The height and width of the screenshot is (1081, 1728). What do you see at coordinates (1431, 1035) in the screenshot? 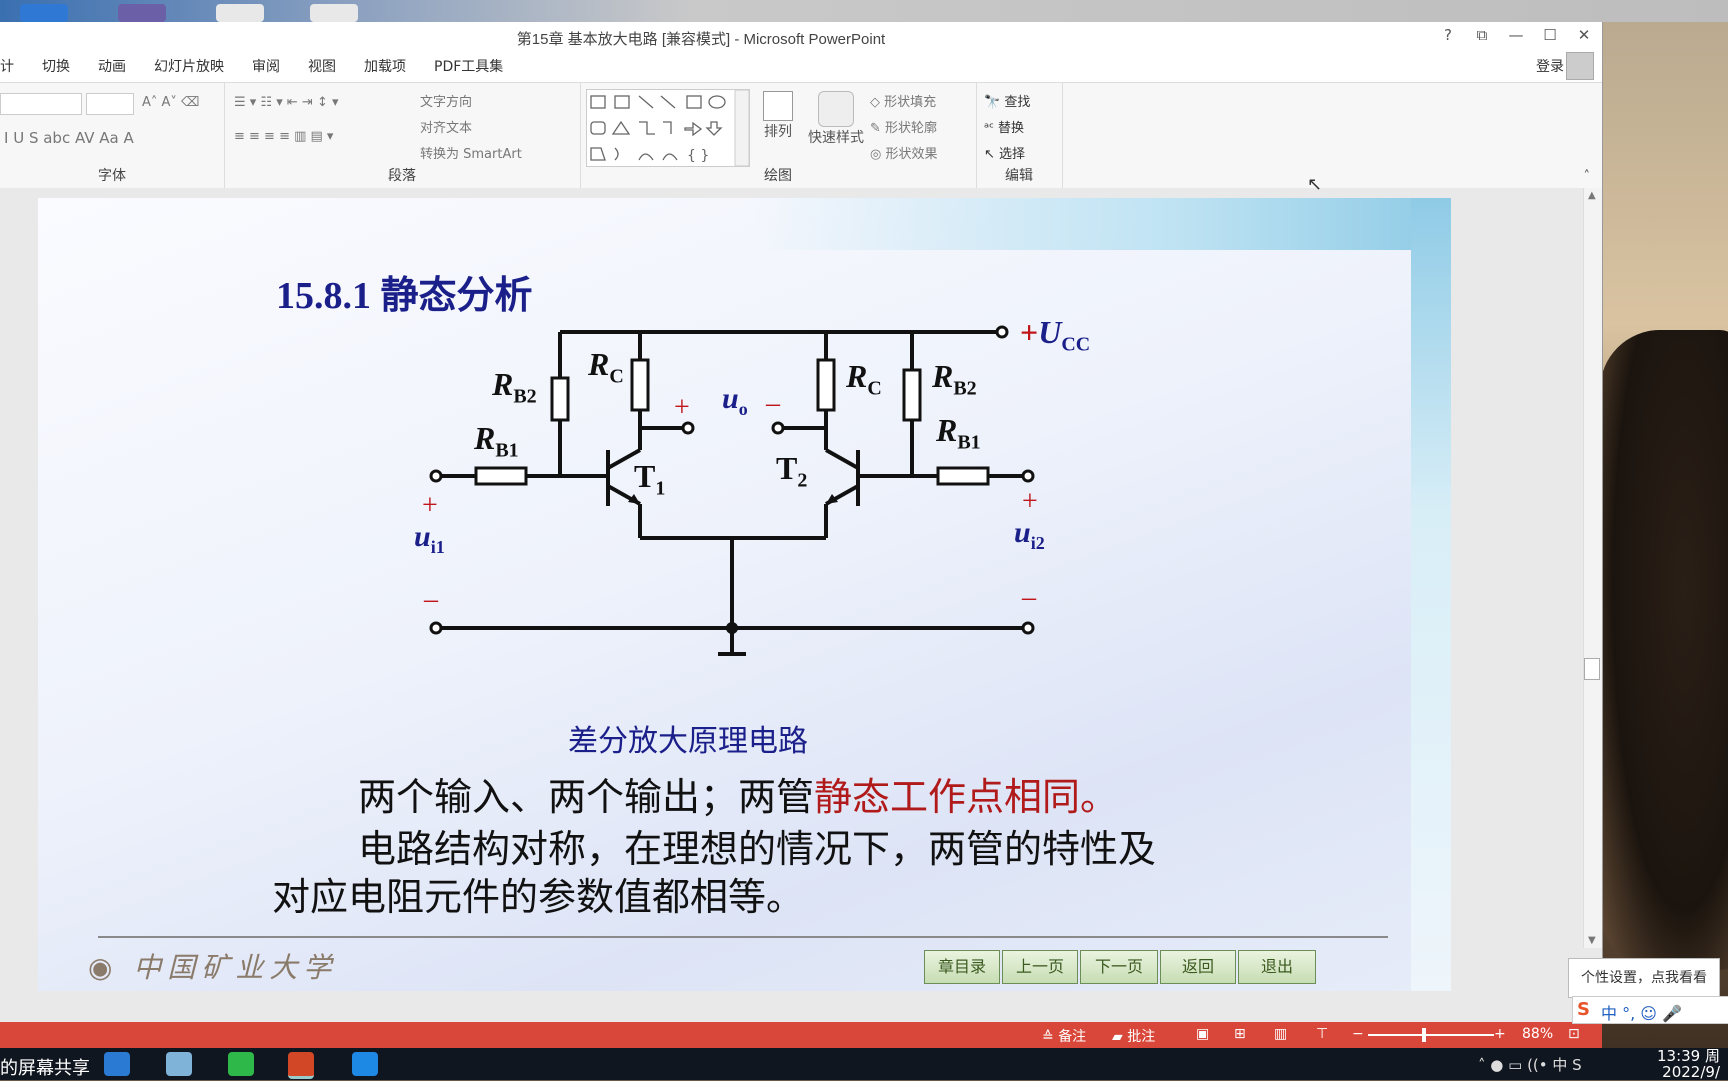
I see `zoom-slider` at bounding box center [1431, 1035].